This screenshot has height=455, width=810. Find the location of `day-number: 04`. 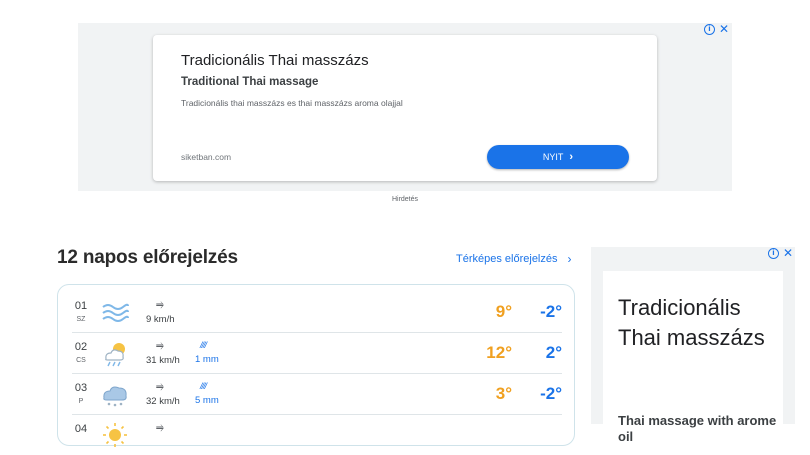

day-number: 04 is located at coordinates (81, 429).